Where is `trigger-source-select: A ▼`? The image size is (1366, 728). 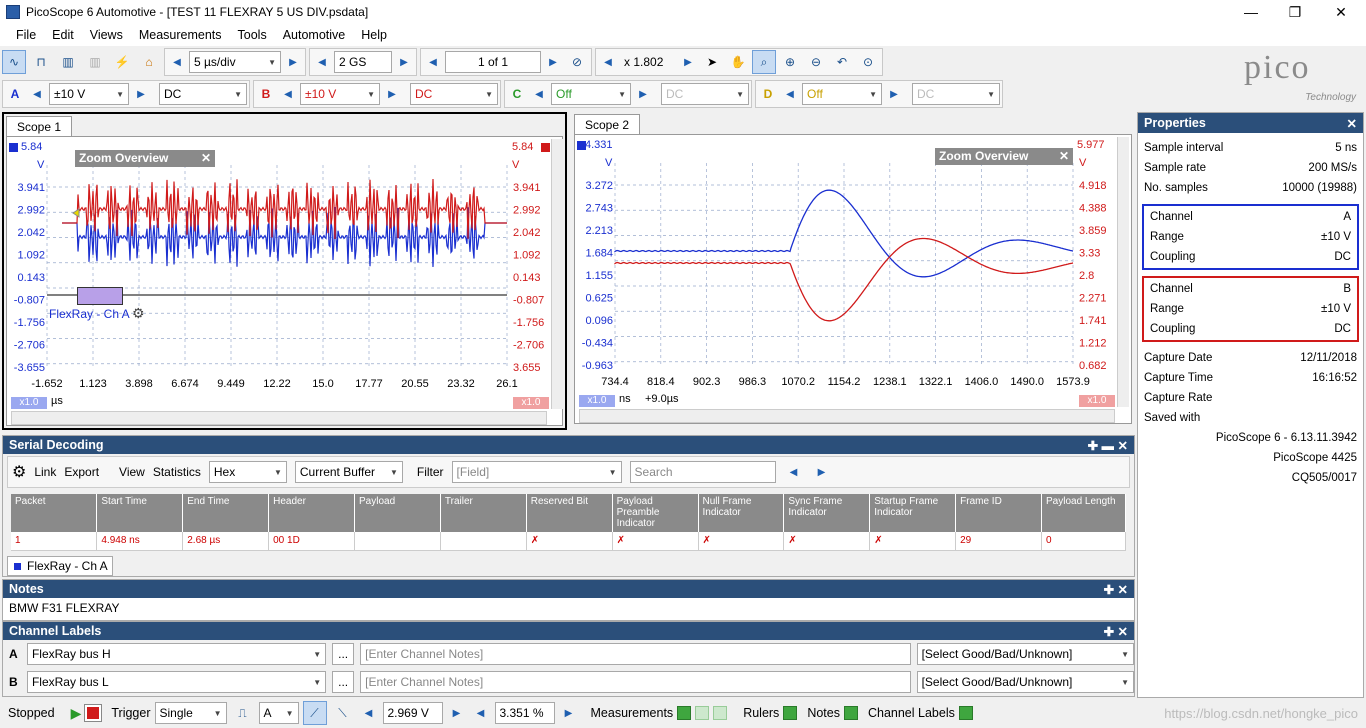 trigger-source-select: A ▼ is located at coordinates (278, 713).